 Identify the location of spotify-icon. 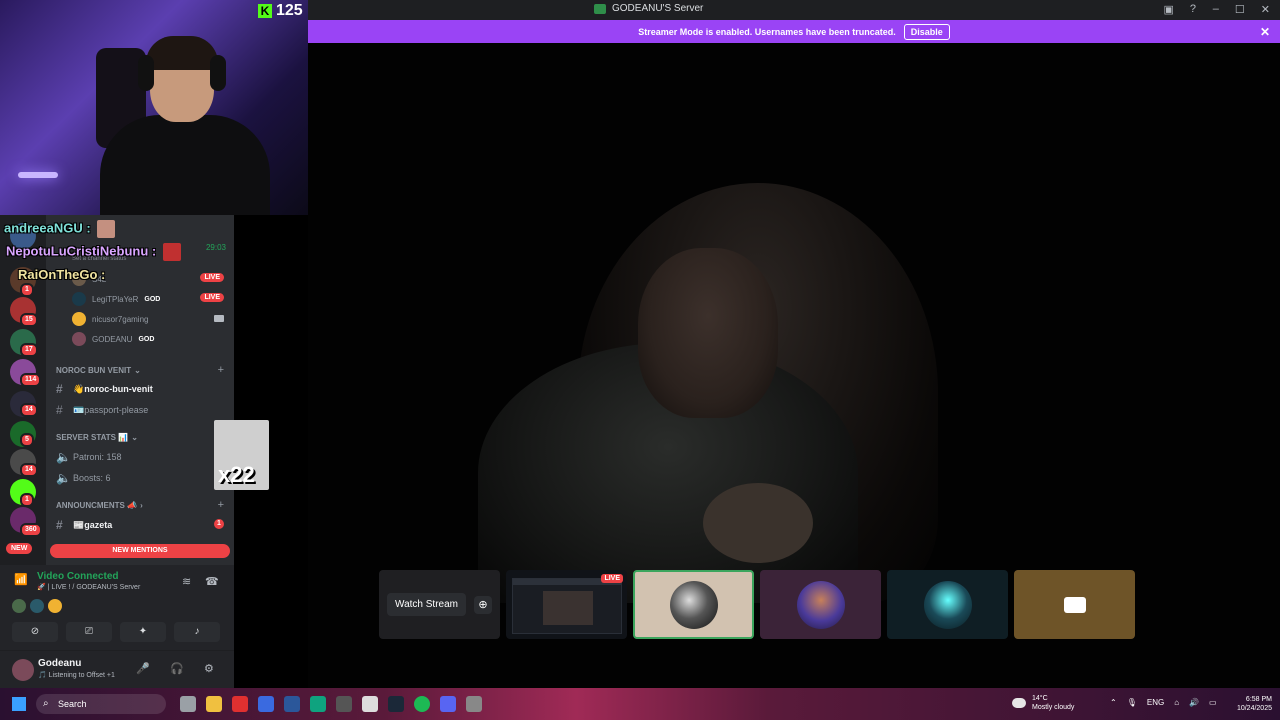
(422, 704).